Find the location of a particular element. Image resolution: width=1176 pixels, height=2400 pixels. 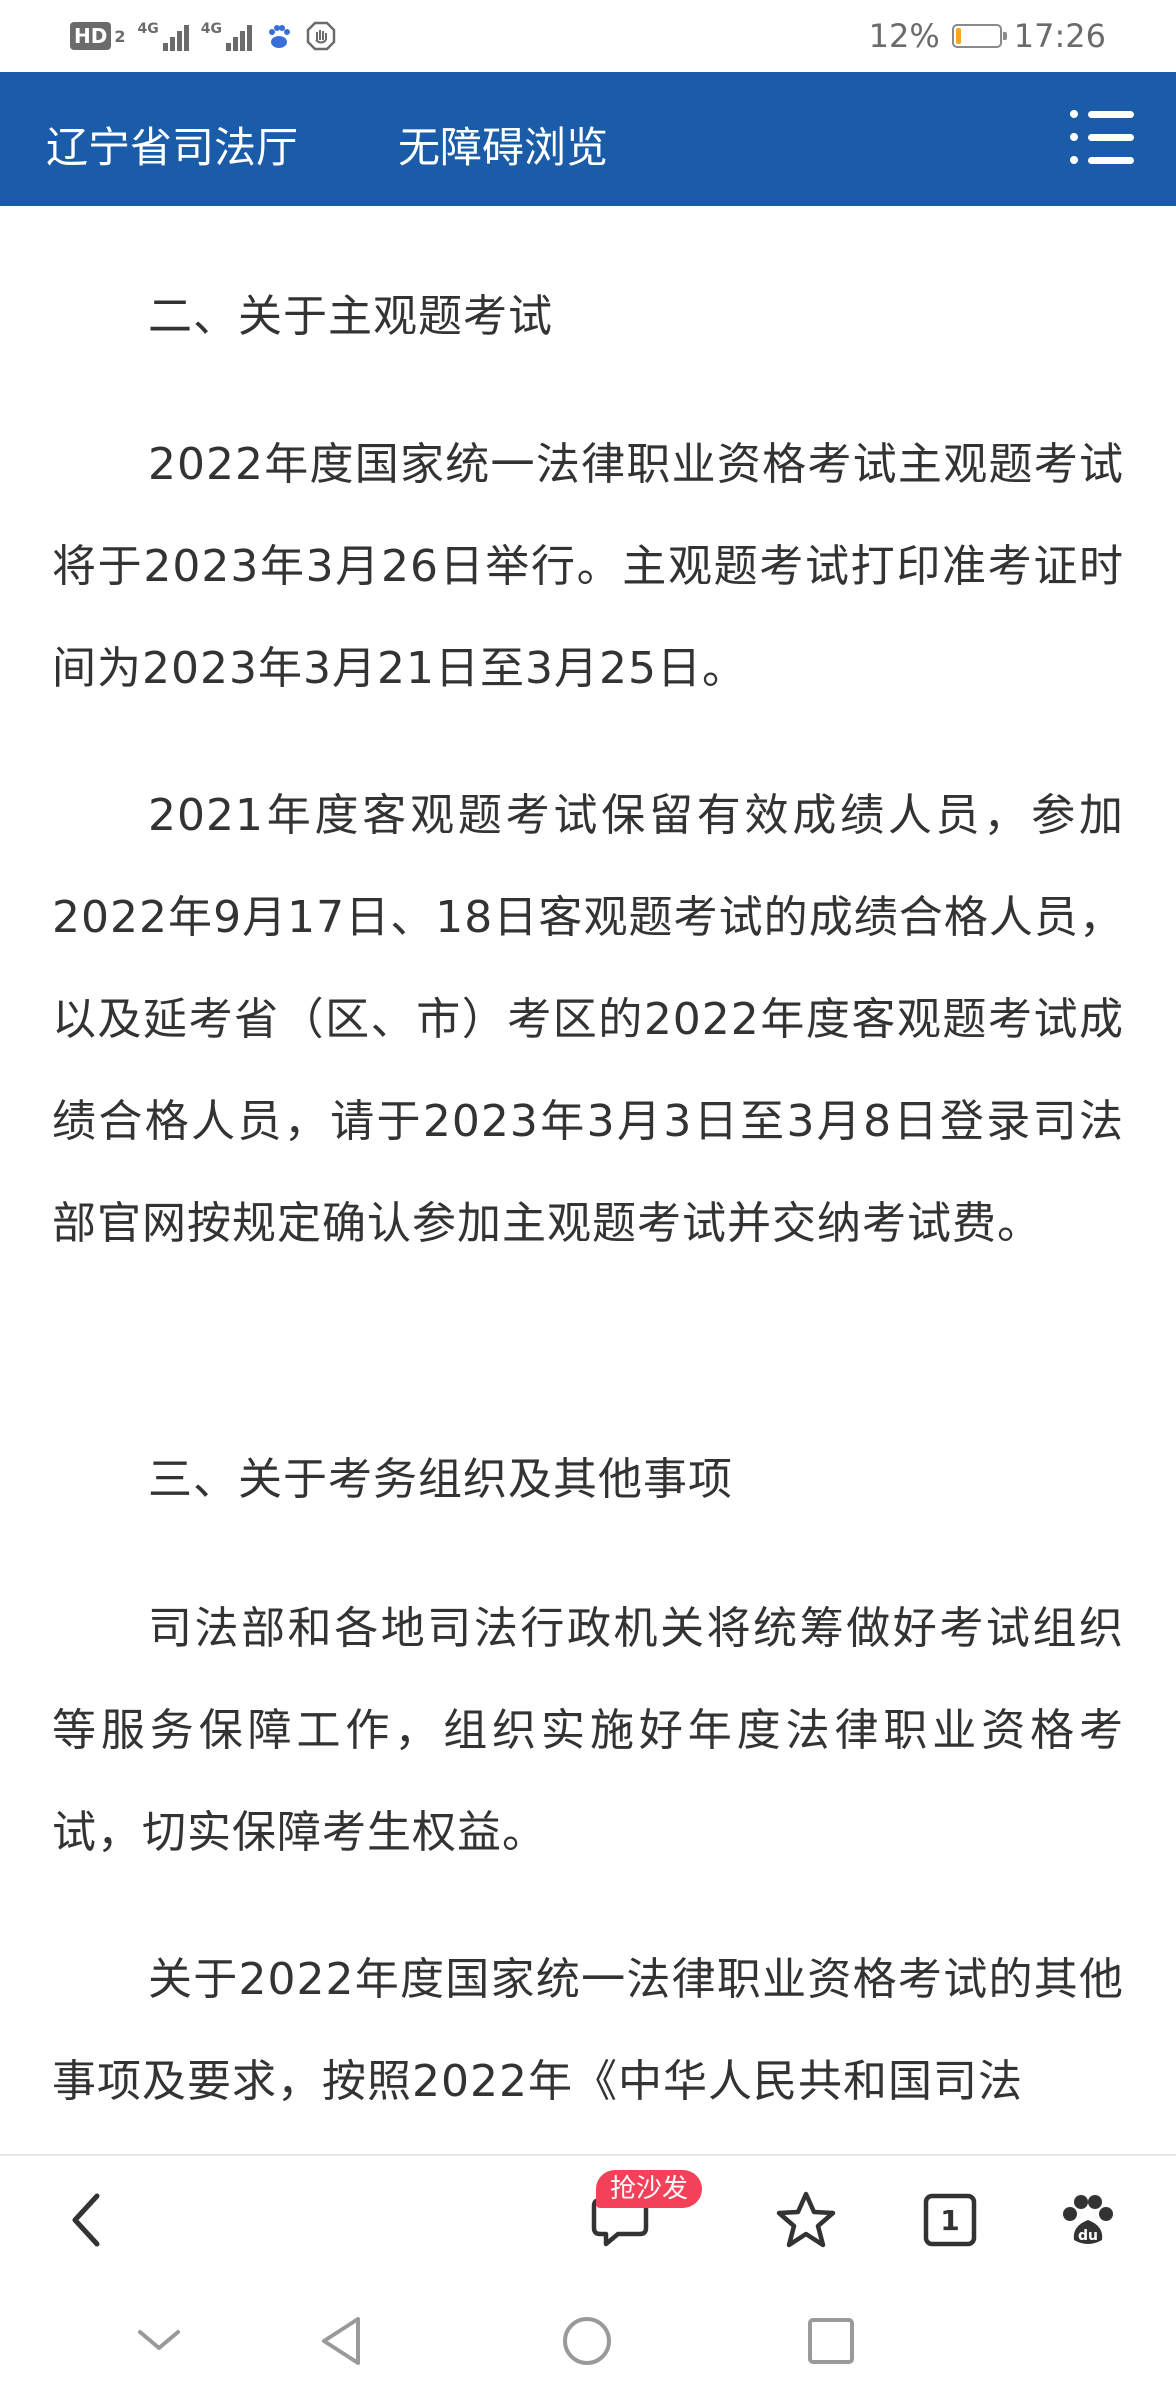

battery-icon is located at coordinates (979, 36).